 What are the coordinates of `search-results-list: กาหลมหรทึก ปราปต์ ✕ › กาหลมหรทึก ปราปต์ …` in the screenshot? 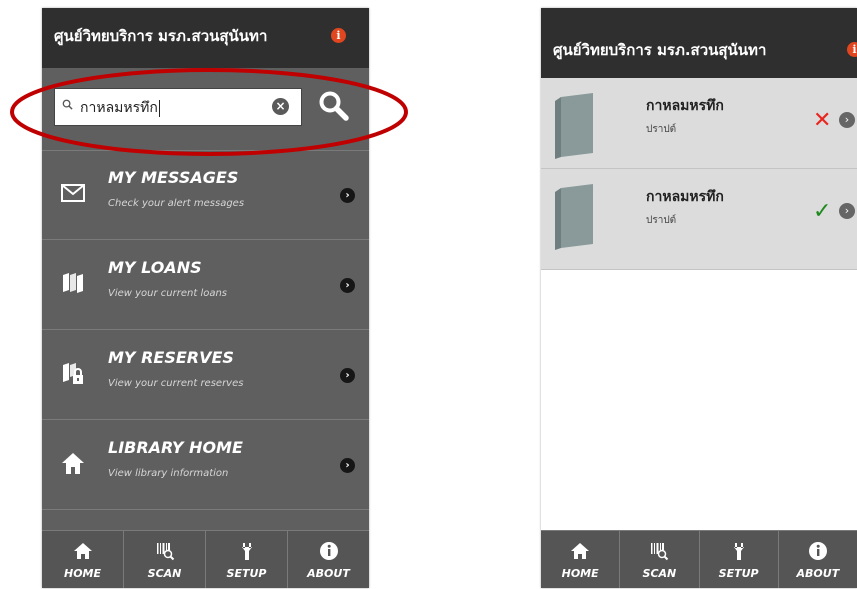 It's located at (699, 174).